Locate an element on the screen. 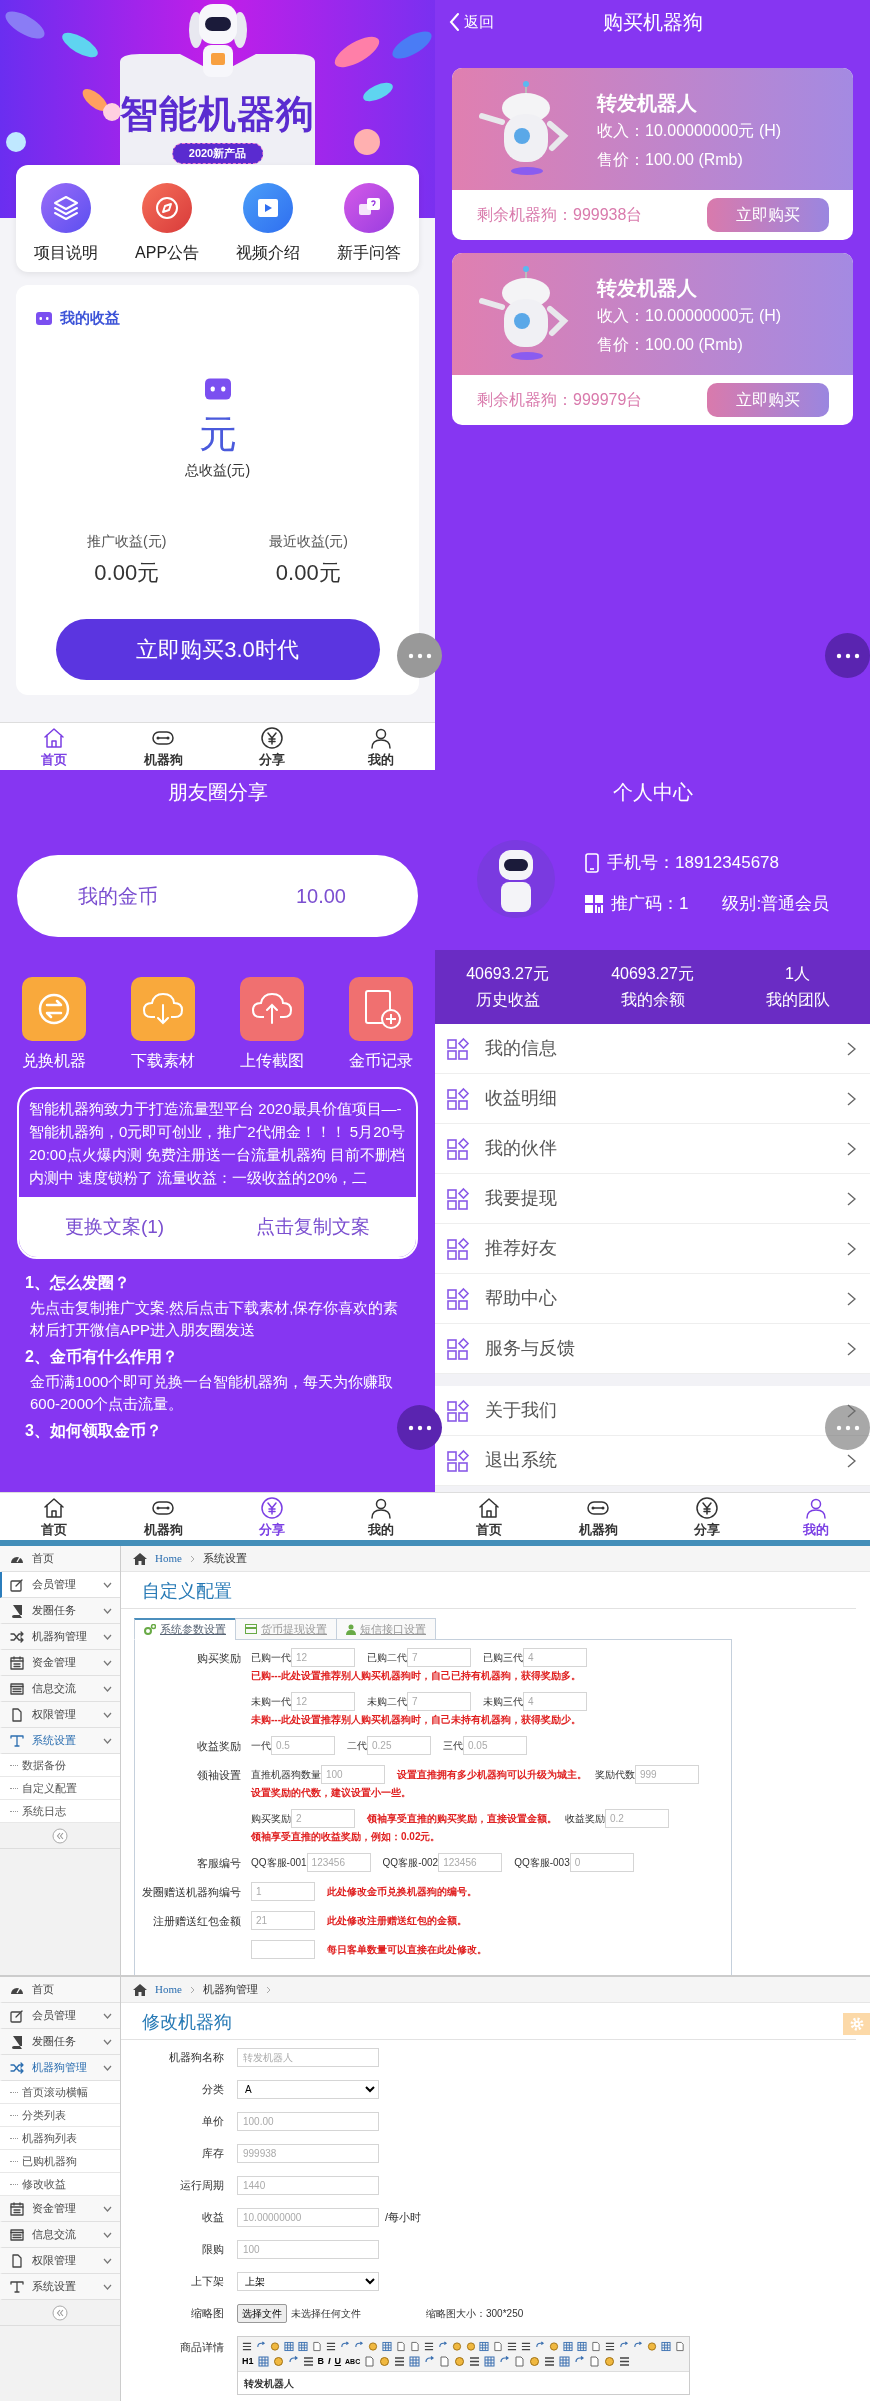 The image size is (870, 2401). text-button: 点击复制文案 is located at coordinates (313, 1227).